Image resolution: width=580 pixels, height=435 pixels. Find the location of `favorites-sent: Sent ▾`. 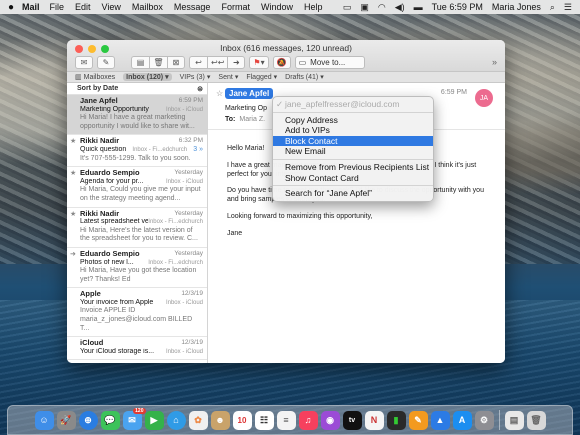

favorites-sent: Sent ▾ is located at coordinates (228, 77).